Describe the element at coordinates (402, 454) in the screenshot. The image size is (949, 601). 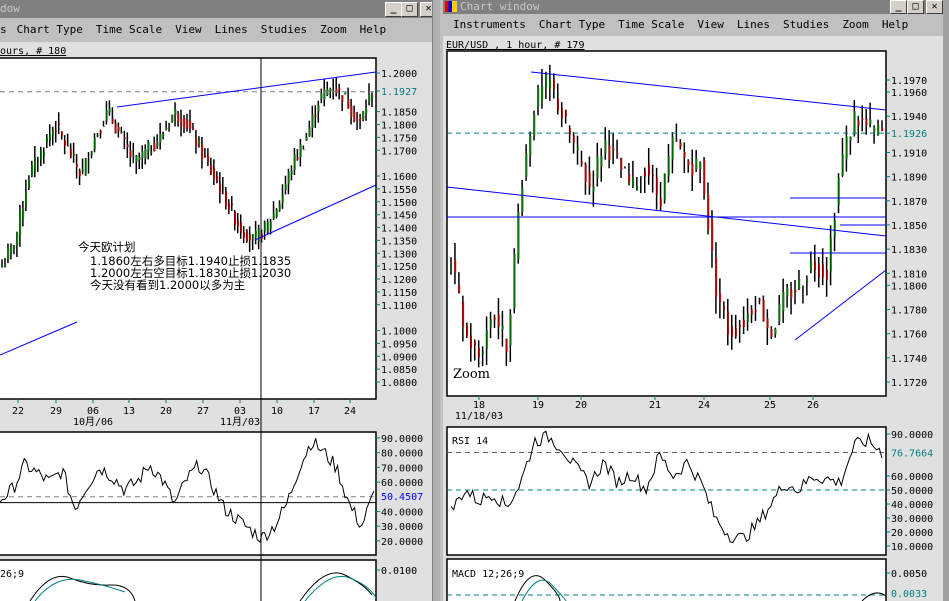
I see `rsi-tick-label: 80.0000` at that location.